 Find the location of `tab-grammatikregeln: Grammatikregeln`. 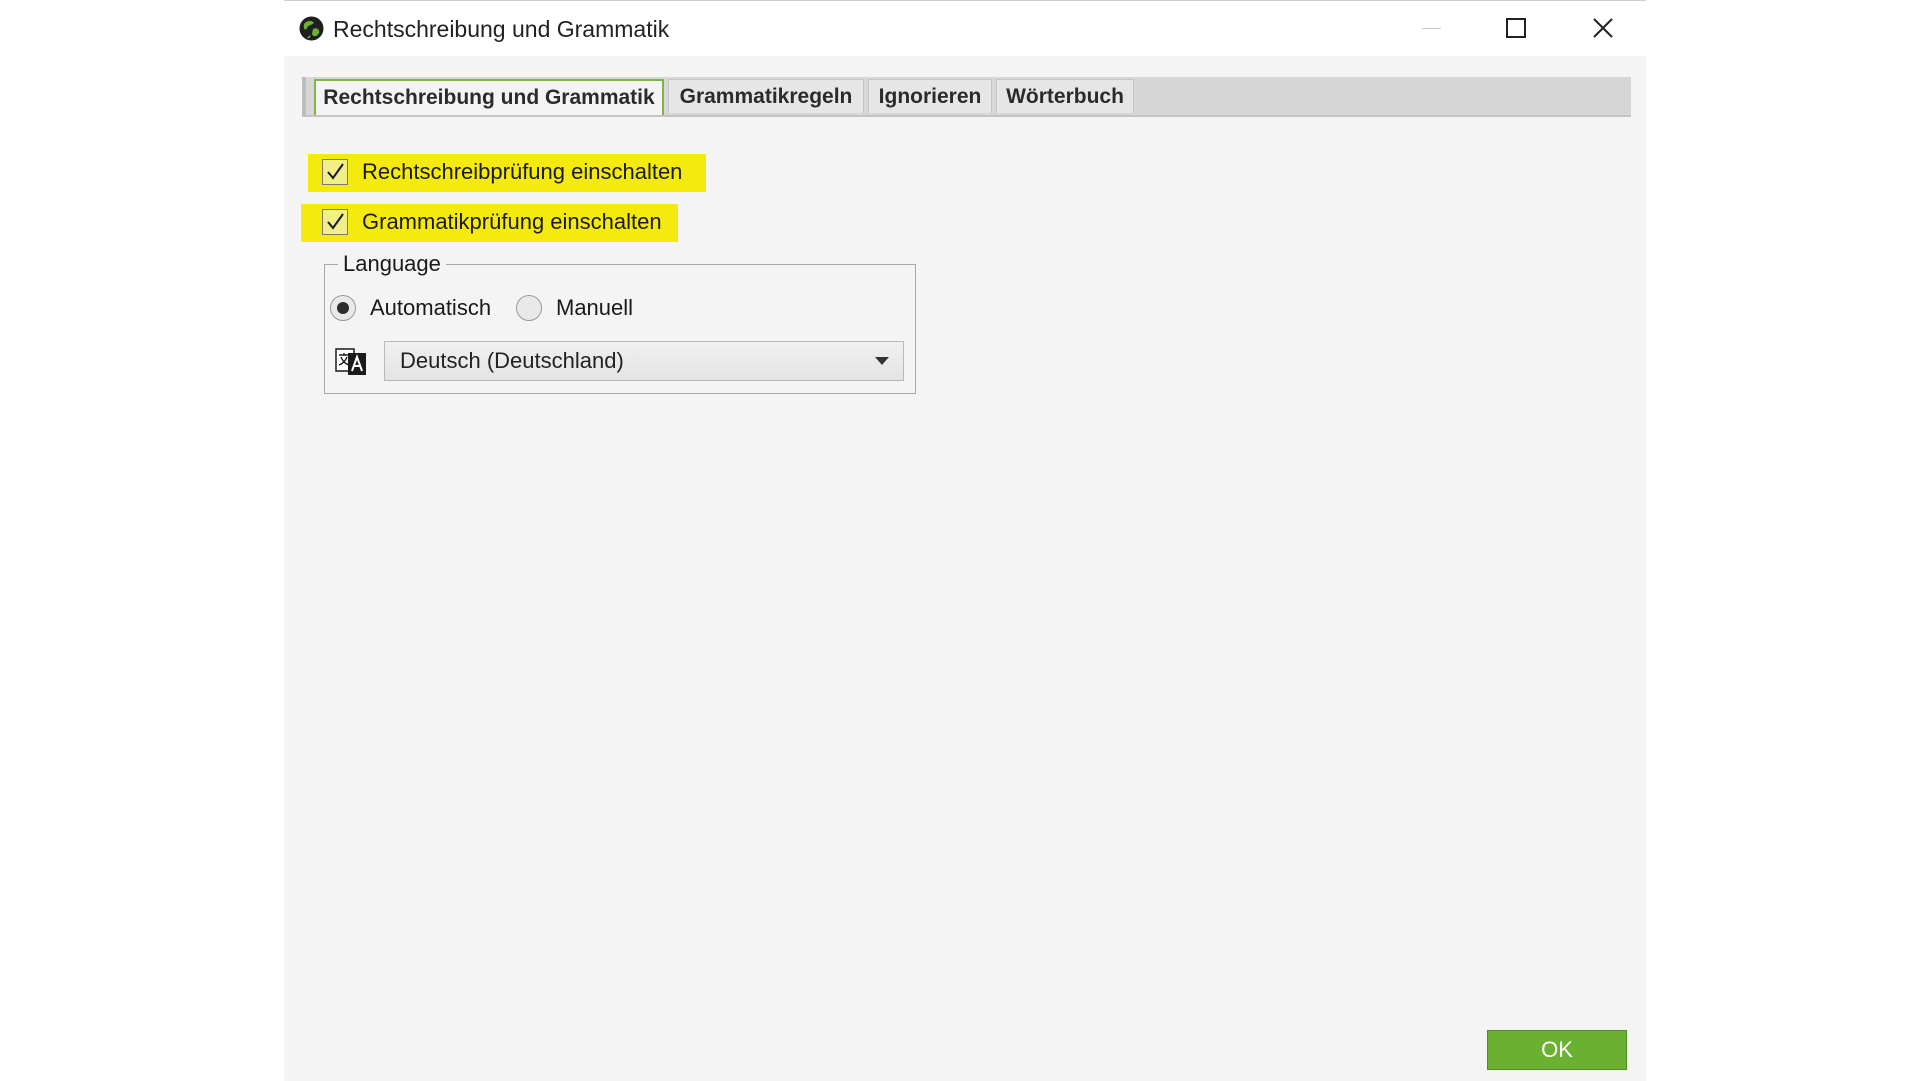

tab-grammatikregeln: Grammatikregeln is located at coordinates (766, 96).